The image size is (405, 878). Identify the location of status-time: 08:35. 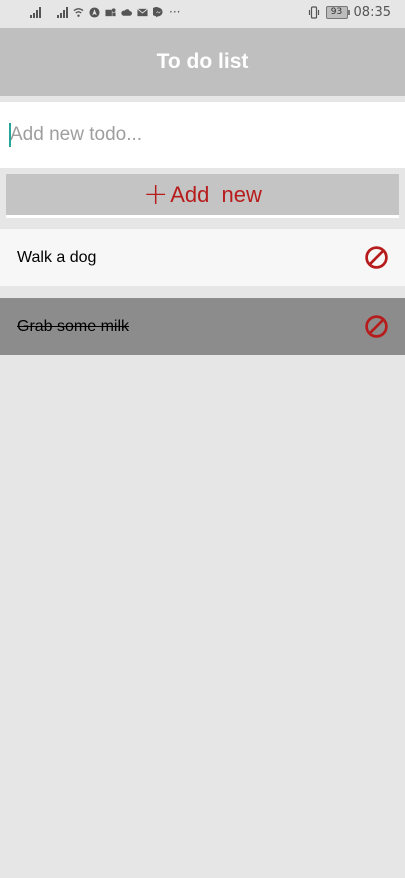
(372, 12).